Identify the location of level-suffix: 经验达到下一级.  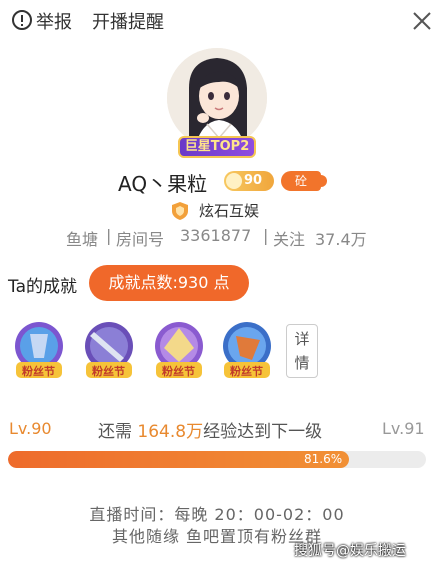
(263, 432).